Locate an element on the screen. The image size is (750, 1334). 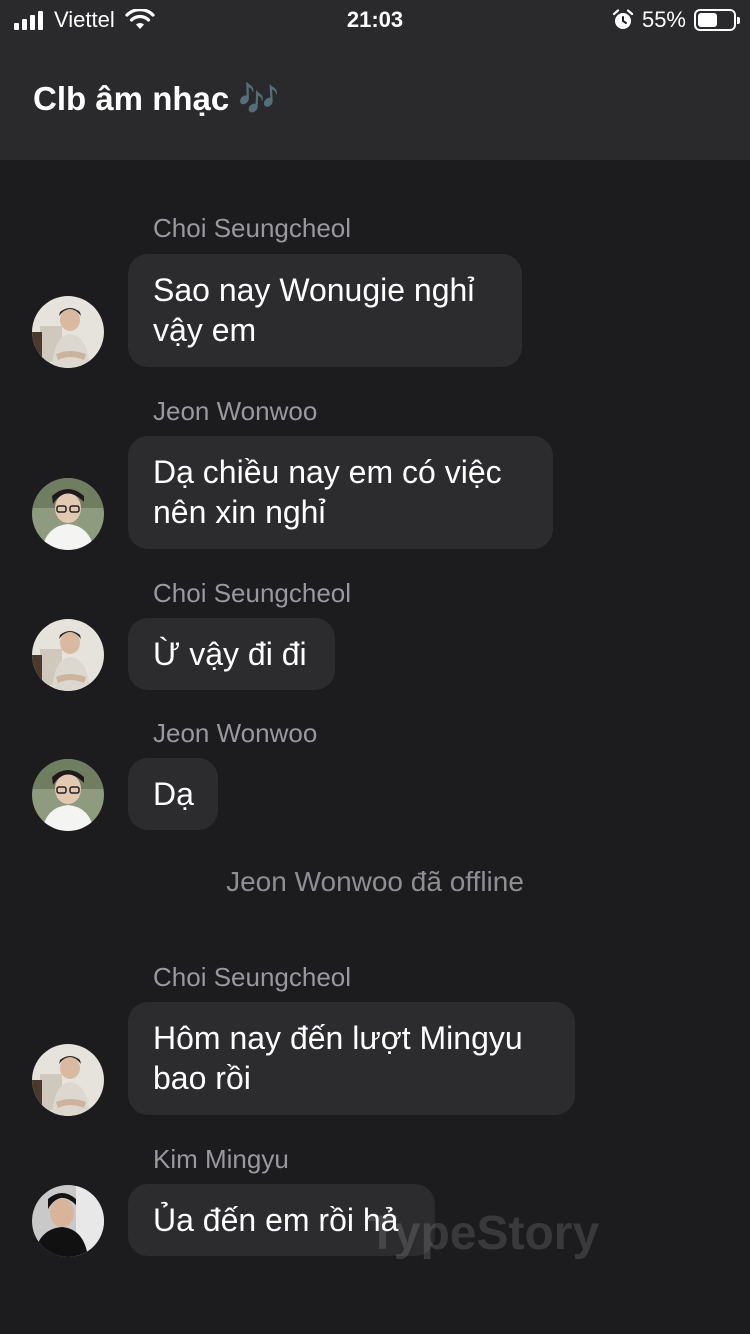
sender-name: Kim Mingyu is located at coordinates (221, 1159).